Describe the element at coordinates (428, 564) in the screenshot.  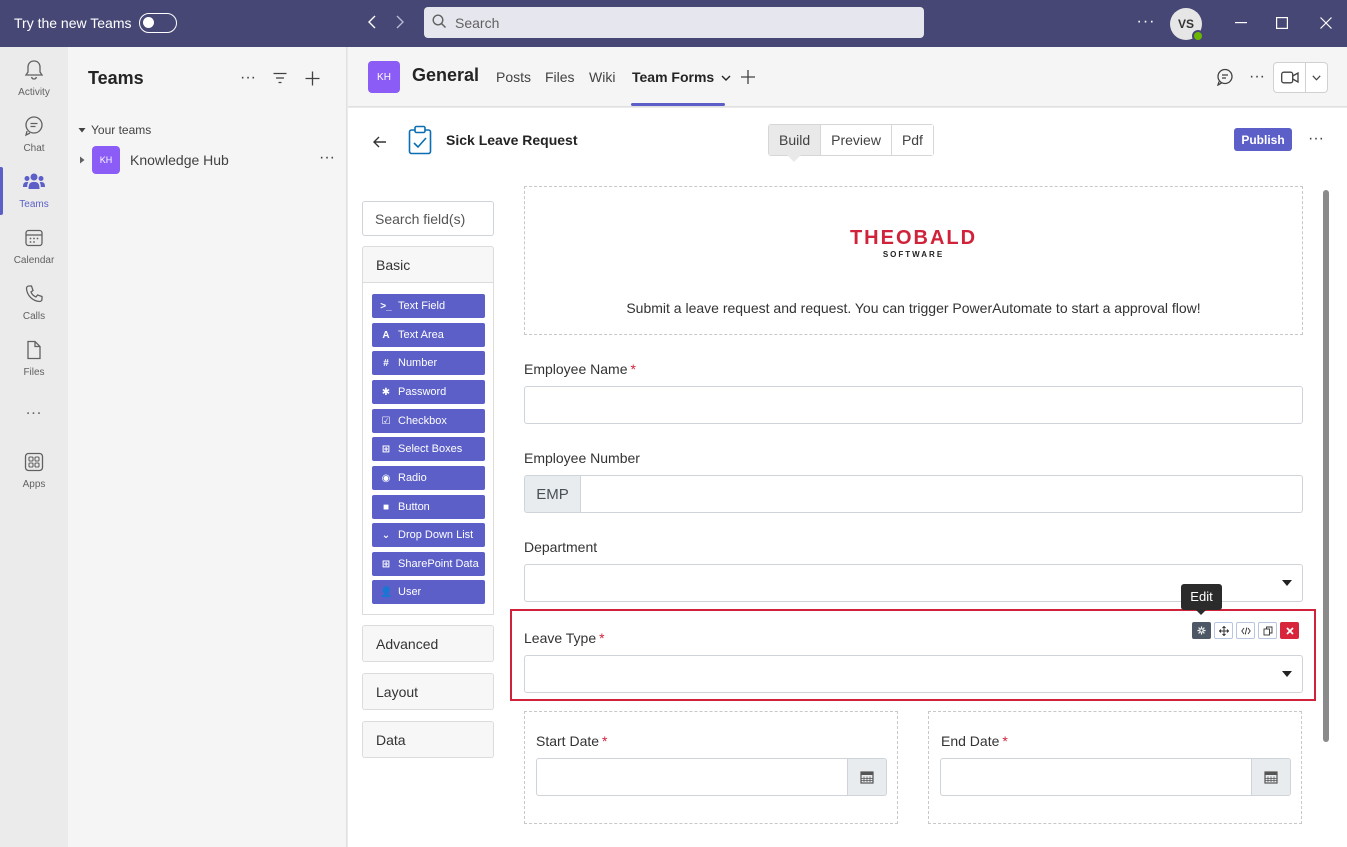
I see `component-sharepoint-data: ⊞ SharePoint Data` at that location.